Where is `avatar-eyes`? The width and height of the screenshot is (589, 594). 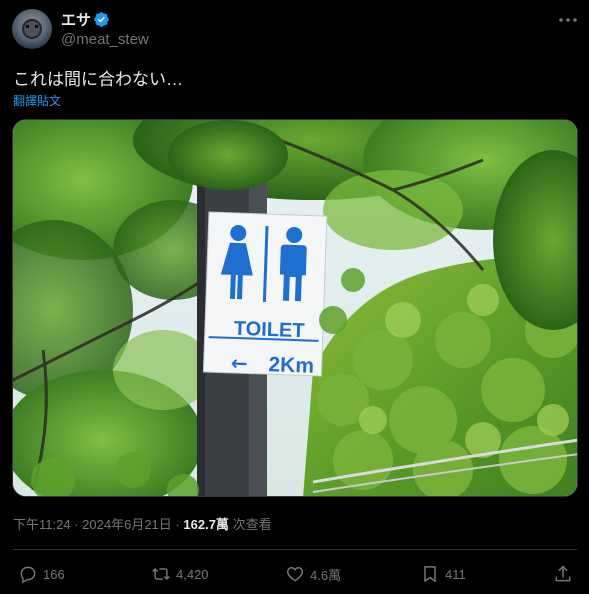 avatar-eyes is located at coordinates (32, 26).